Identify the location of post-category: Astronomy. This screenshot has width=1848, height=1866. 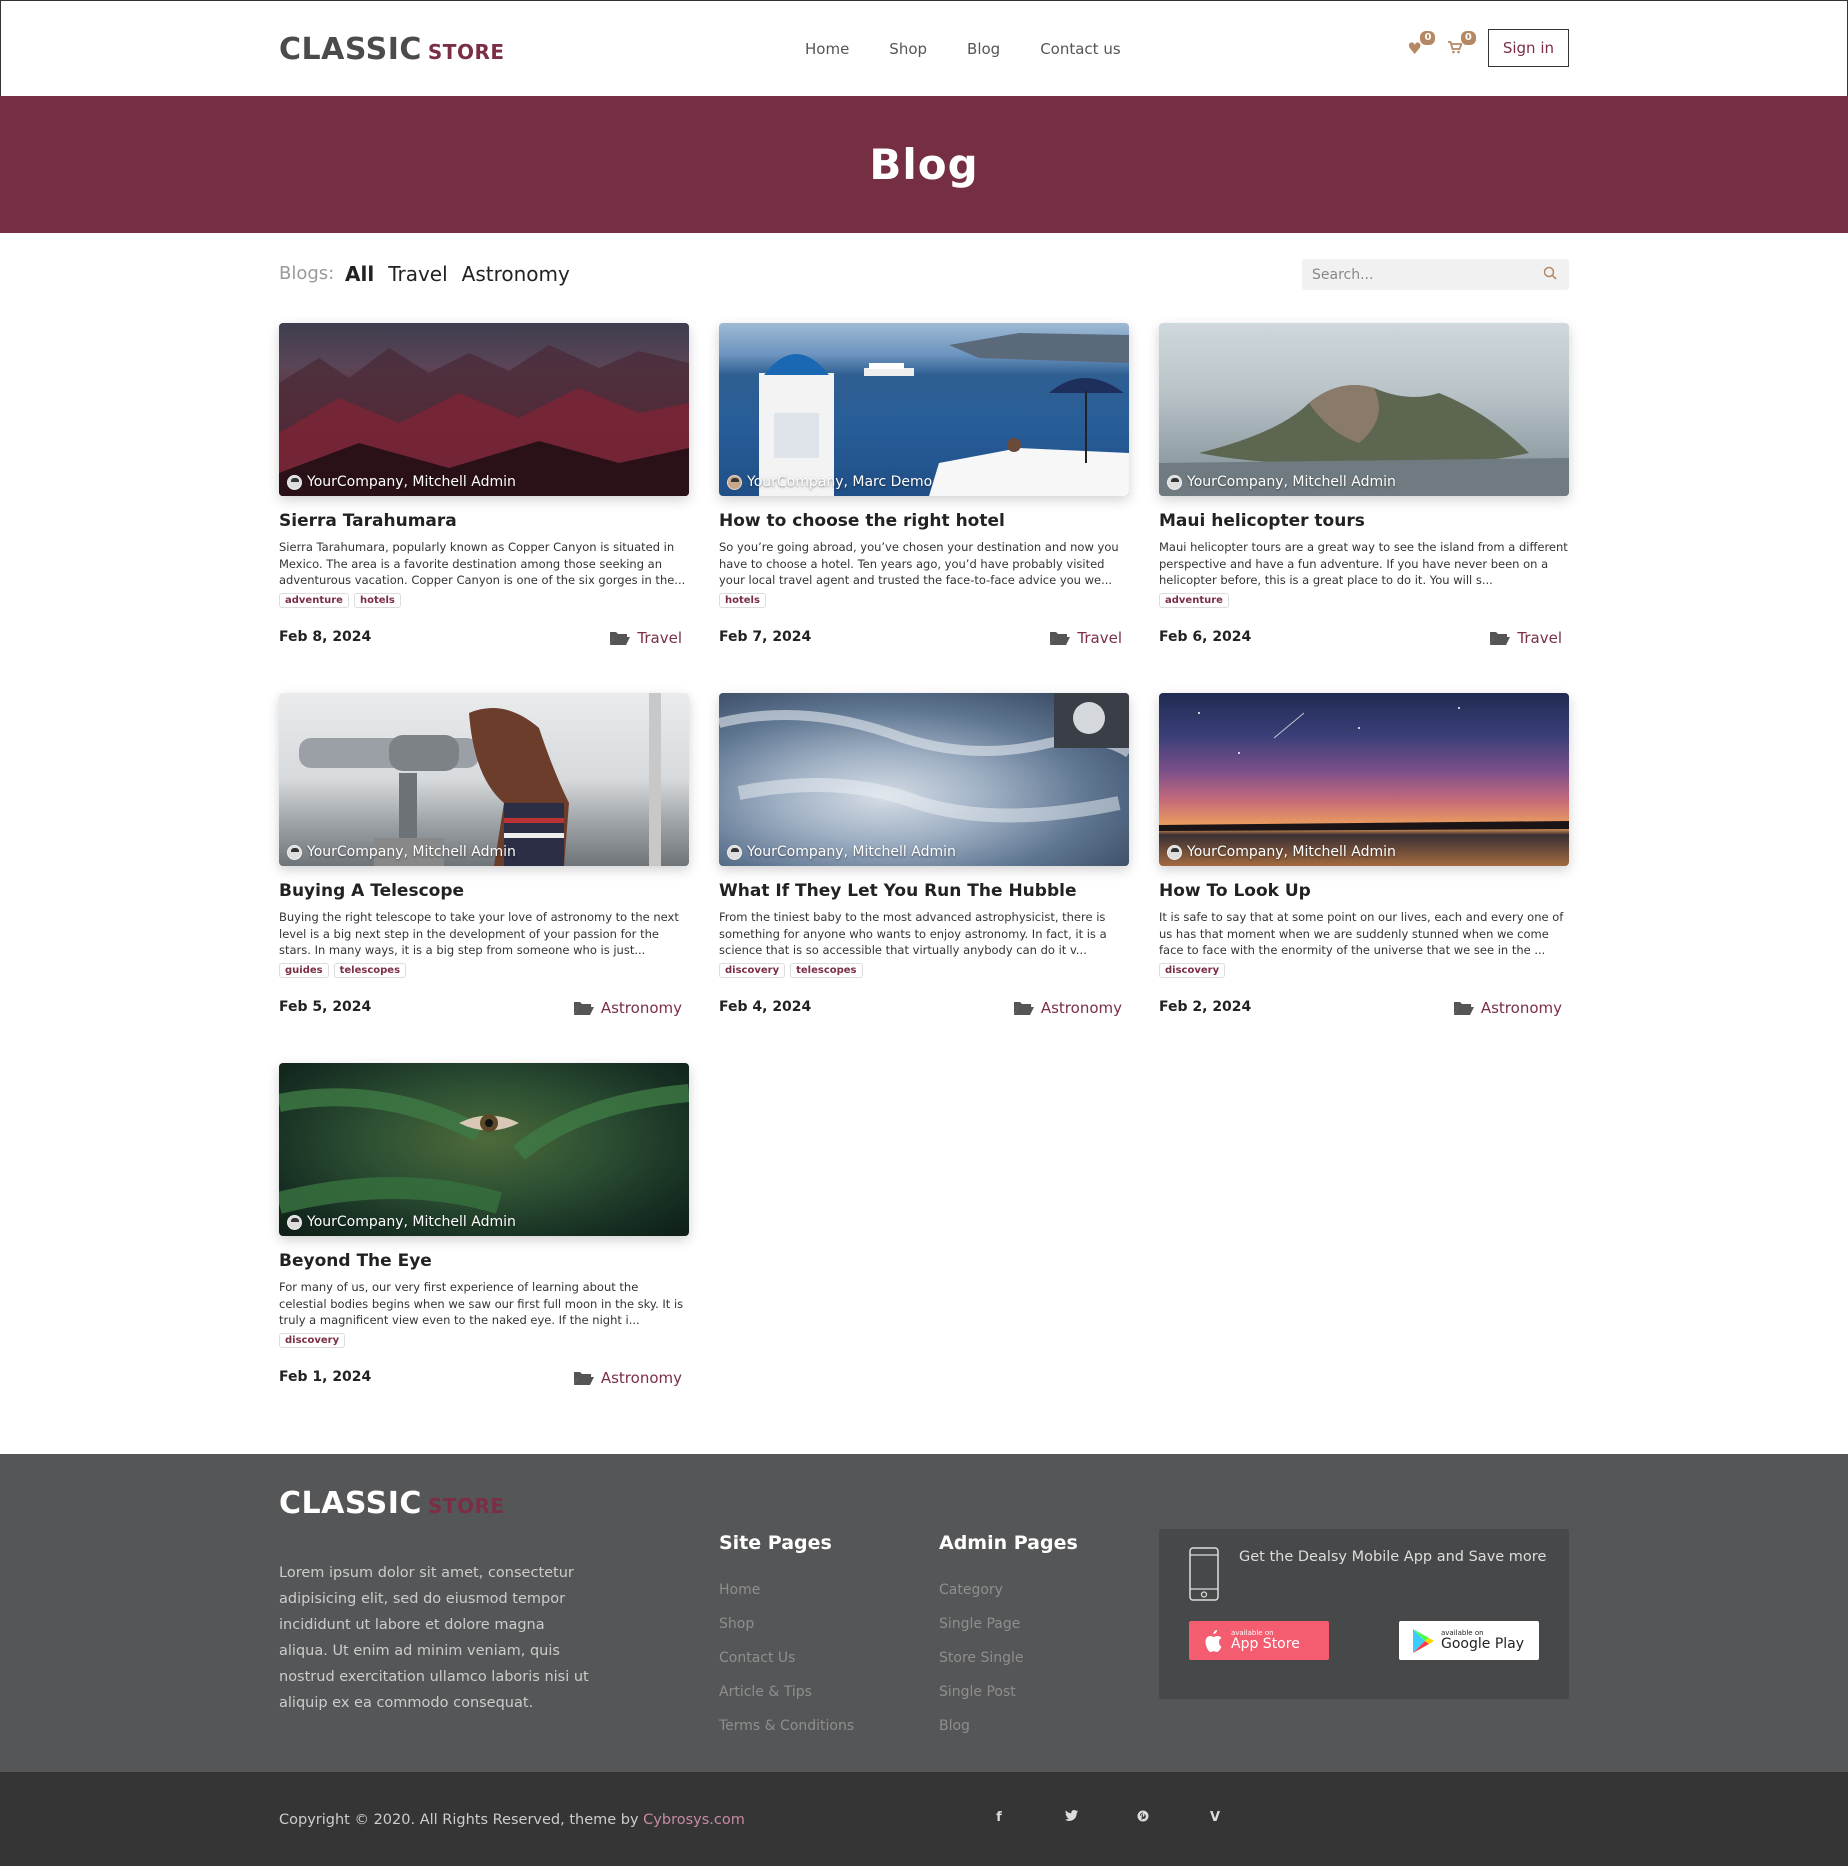
(1081, 1008).